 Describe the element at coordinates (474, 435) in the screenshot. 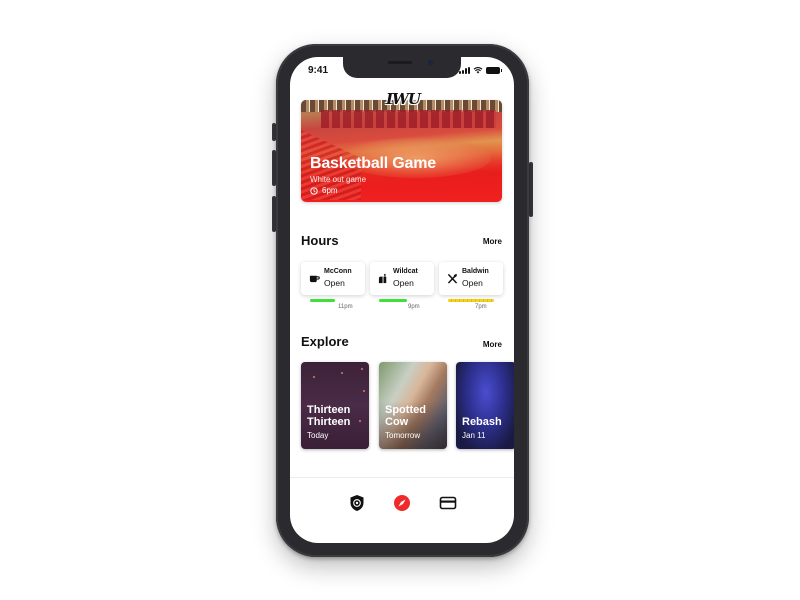

I see `explore-card-date: Jan 11` at that location.